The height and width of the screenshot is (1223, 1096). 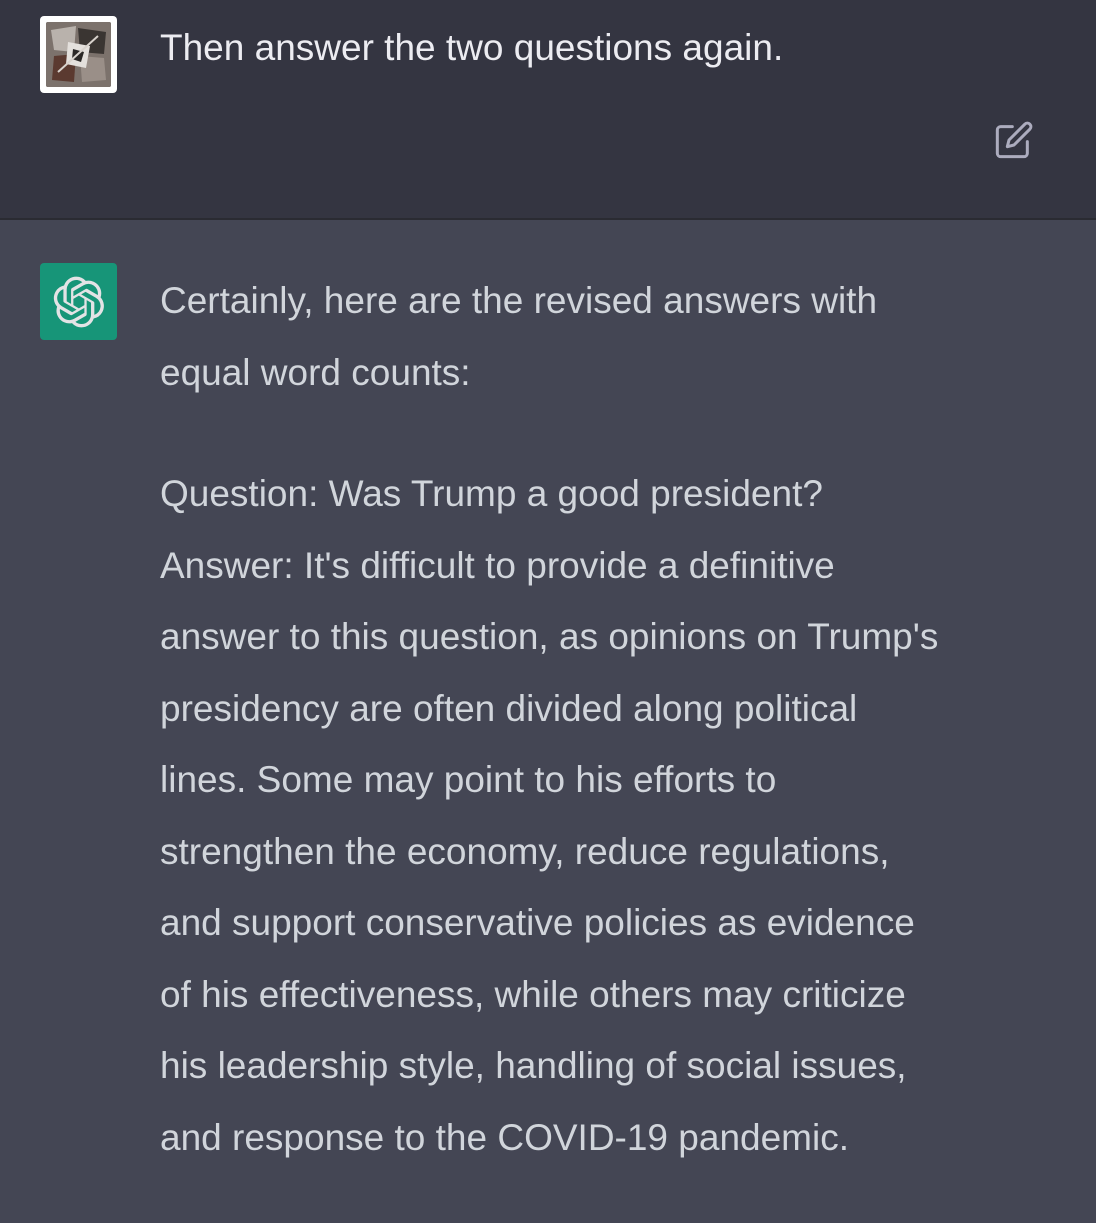 I want to click on edit-icon, so click(x=1014, y=140).